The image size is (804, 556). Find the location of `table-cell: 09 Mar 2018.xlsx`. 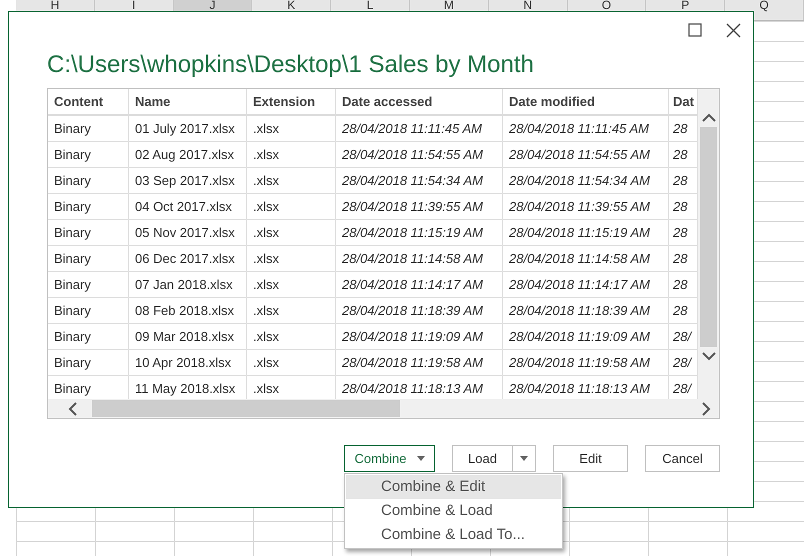

table-cell: 09 Mar 2018.xlsx is located at coordinates (187, 337).